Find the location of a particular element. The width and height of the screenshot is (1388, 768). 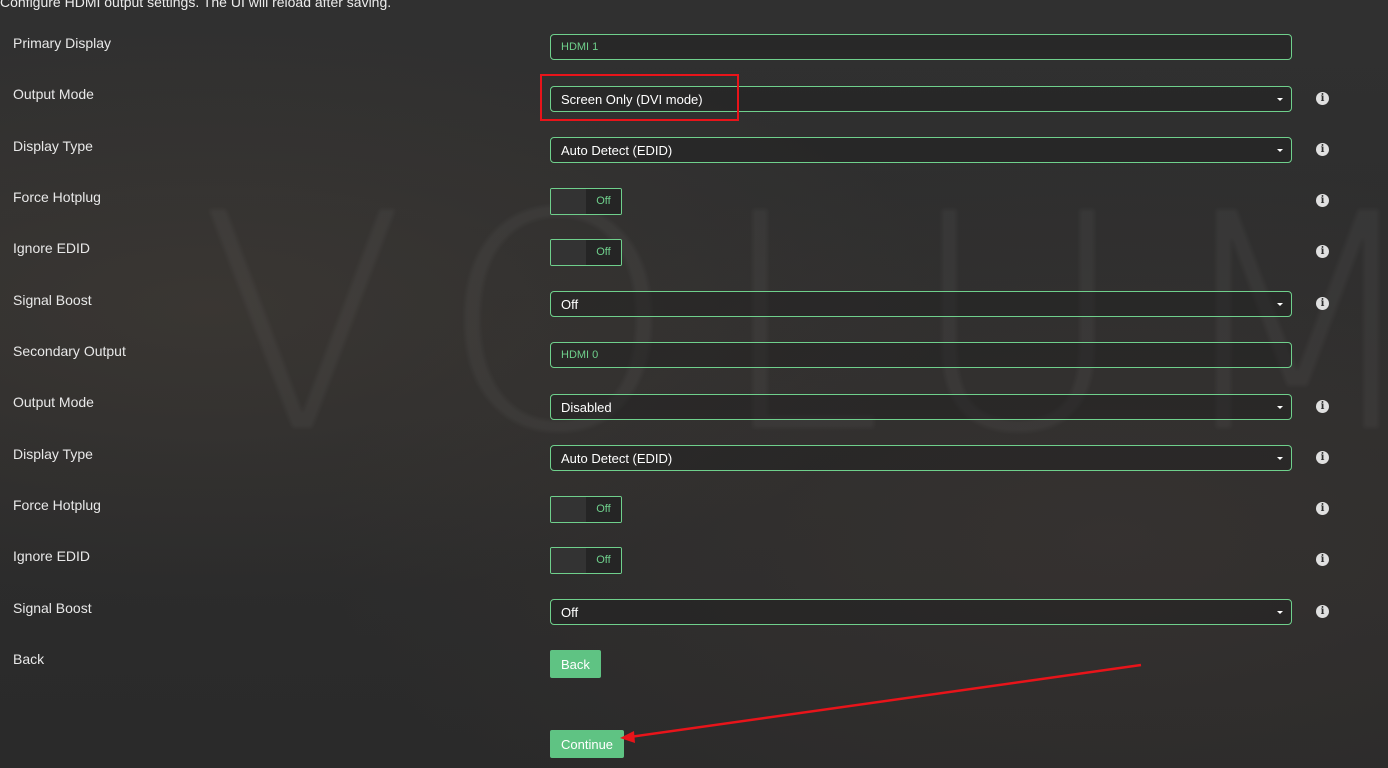

setting-row-secondary-display-type: Display Type Auto Detect (EDID) i is located at coordinates (694, 460).